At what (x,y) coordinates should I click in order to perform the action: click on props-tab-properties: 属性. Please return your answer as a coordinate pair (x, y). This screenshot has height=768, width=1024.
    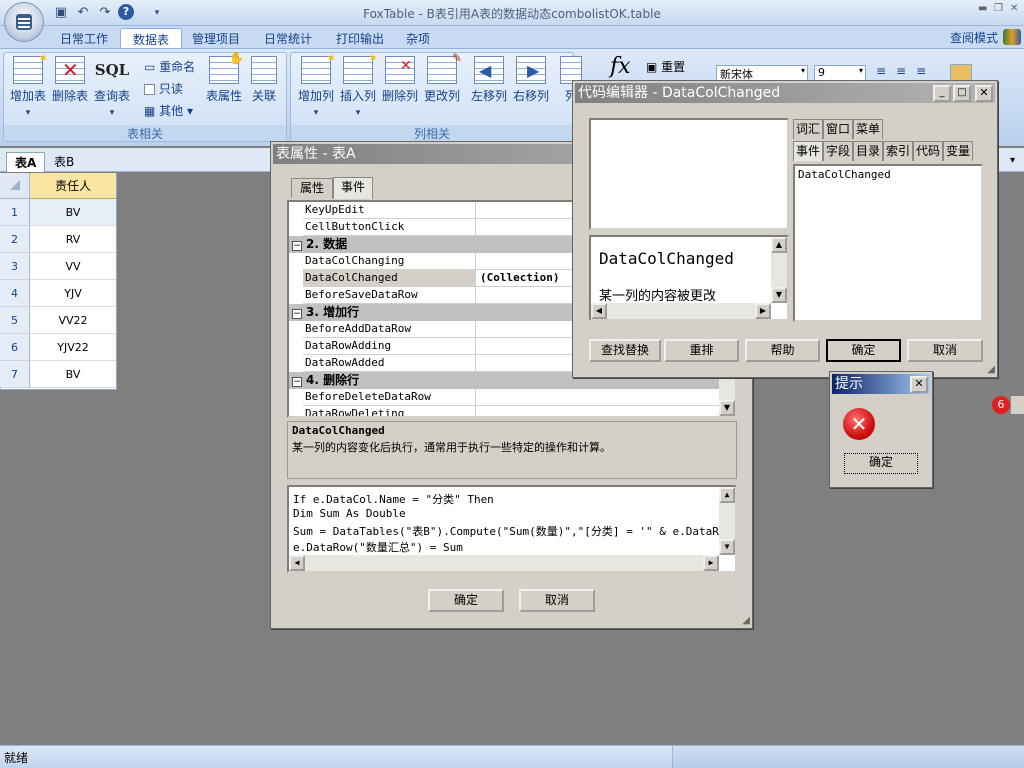
    Looking at the image, I should click on (312, 188).